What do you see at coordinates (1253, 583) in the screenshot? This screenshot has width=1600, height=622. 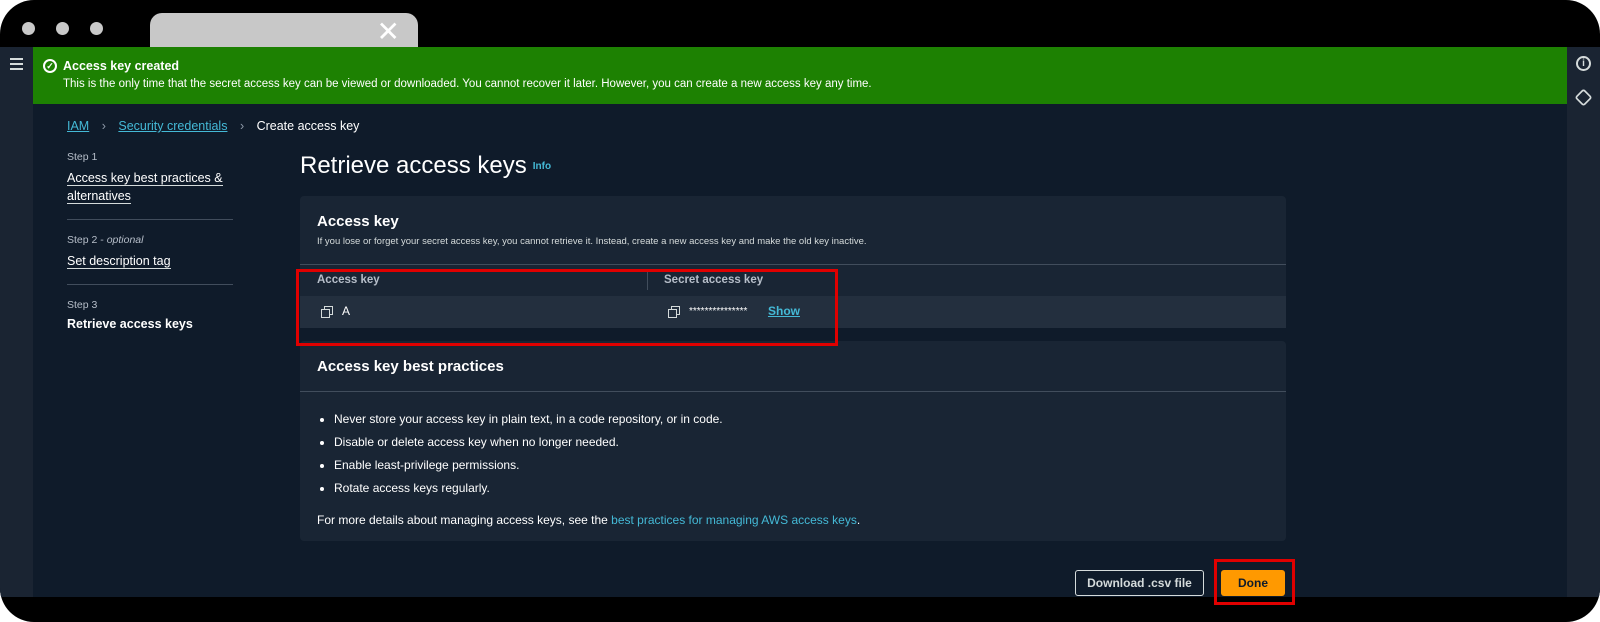 I see `done-button: Done` at bounding box center [1253, 583].